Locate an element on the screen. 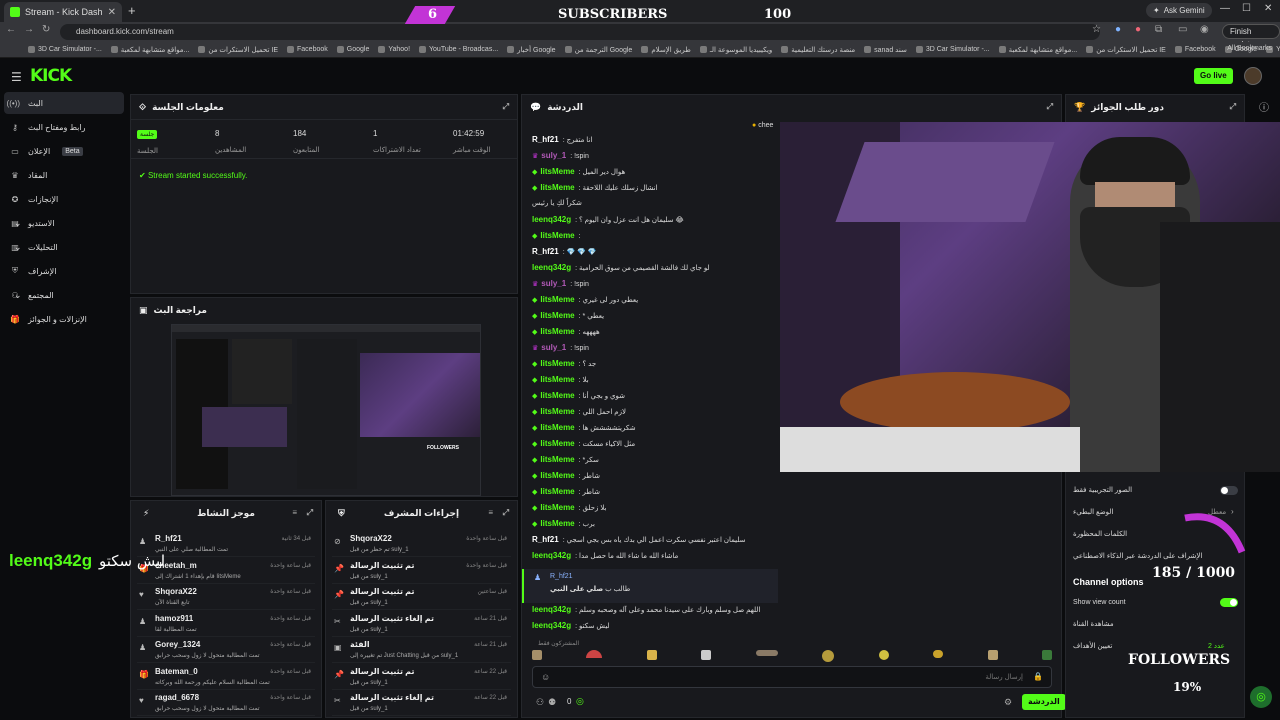 The width and height of the screenshot is (1280, 720). maximize-icon: ☐ is located at coordinates (1246, 8).